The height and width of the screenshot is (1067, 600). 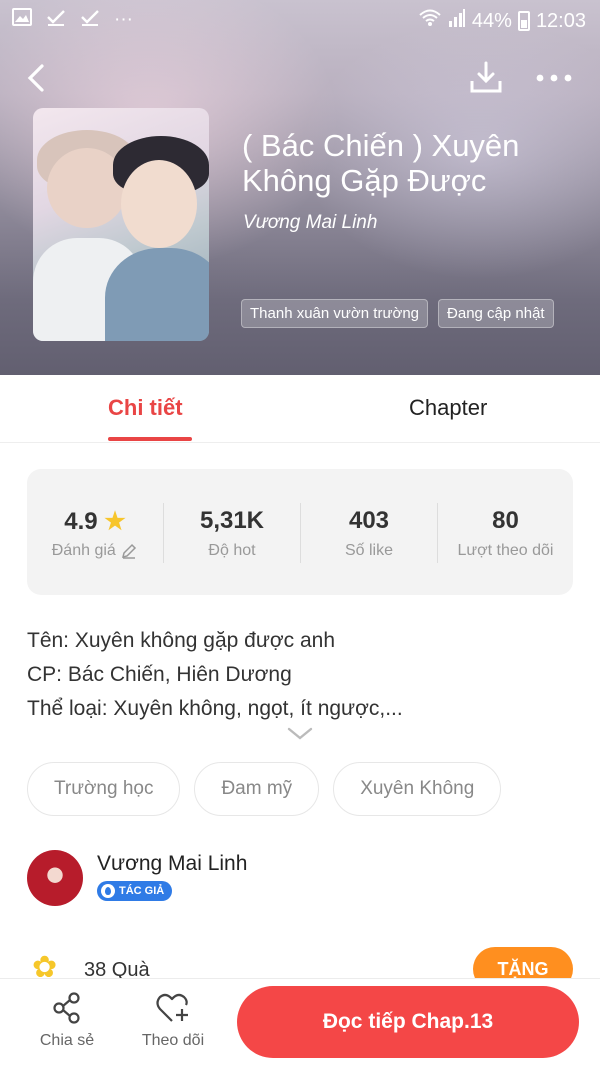 I want to click on top-action-bar, so click(x=300, y=77).